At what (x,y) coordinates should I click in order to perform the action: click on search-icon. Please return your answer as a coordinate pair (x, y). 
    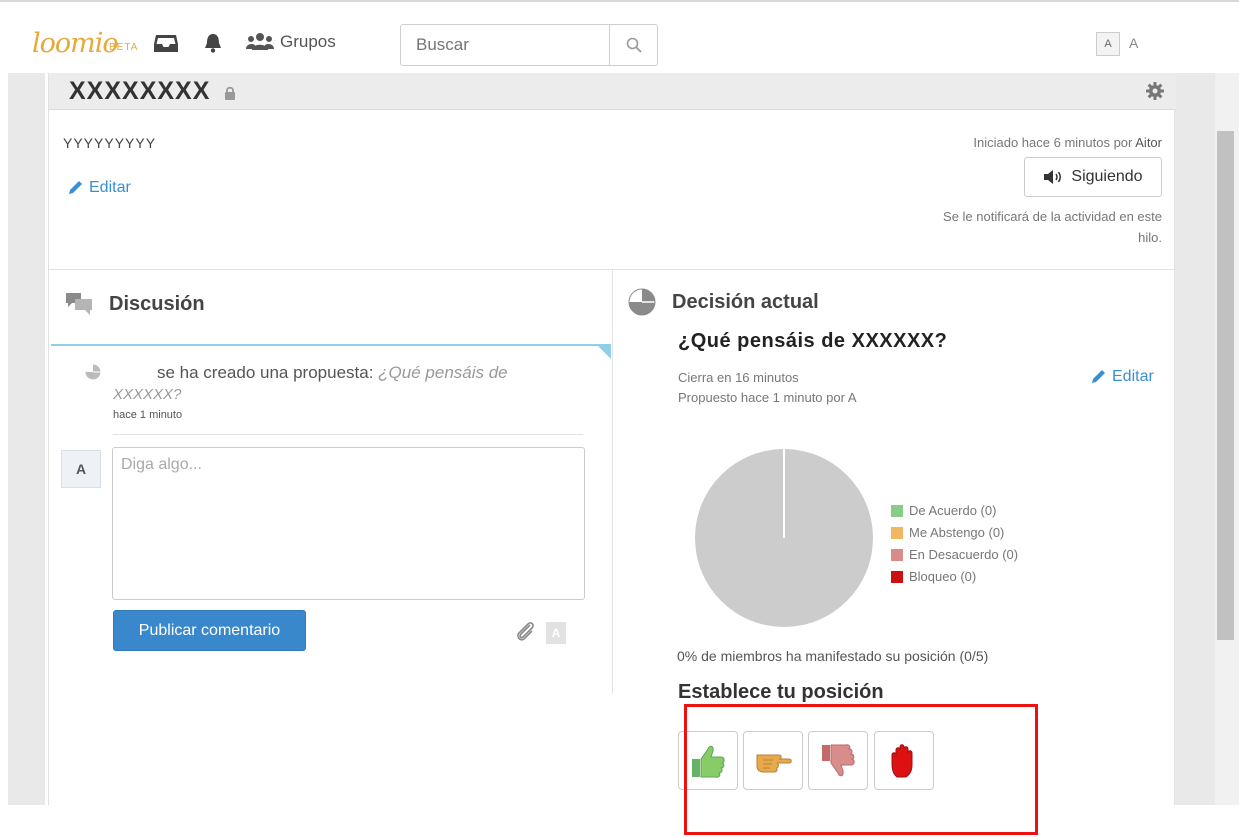
    Looking at the image, I should click on (634, 45).